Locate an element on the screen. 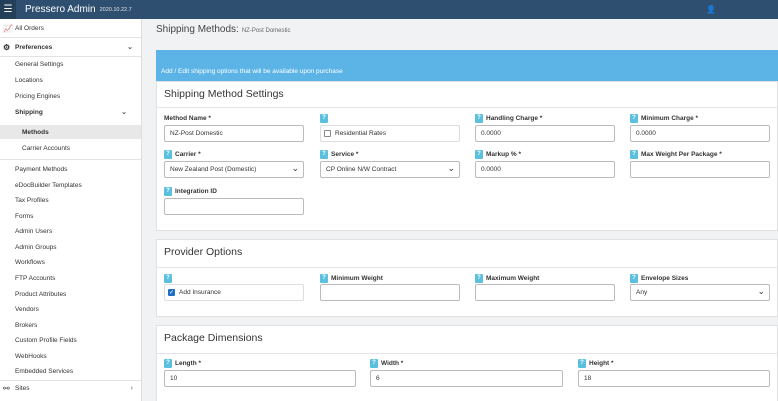 The image size is (778, 401). method-name-input: NZ-Post Domestic is located at coordinates (234, 133).